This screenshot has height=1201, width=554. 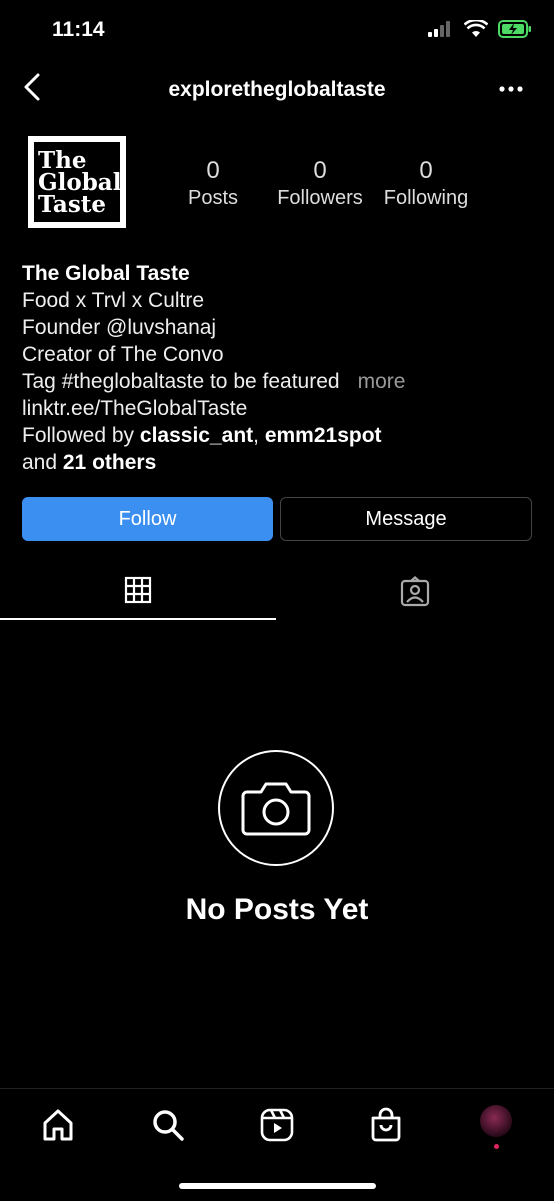 I want to click on followed-prefix: Followed by, so click(x=81, y=435).